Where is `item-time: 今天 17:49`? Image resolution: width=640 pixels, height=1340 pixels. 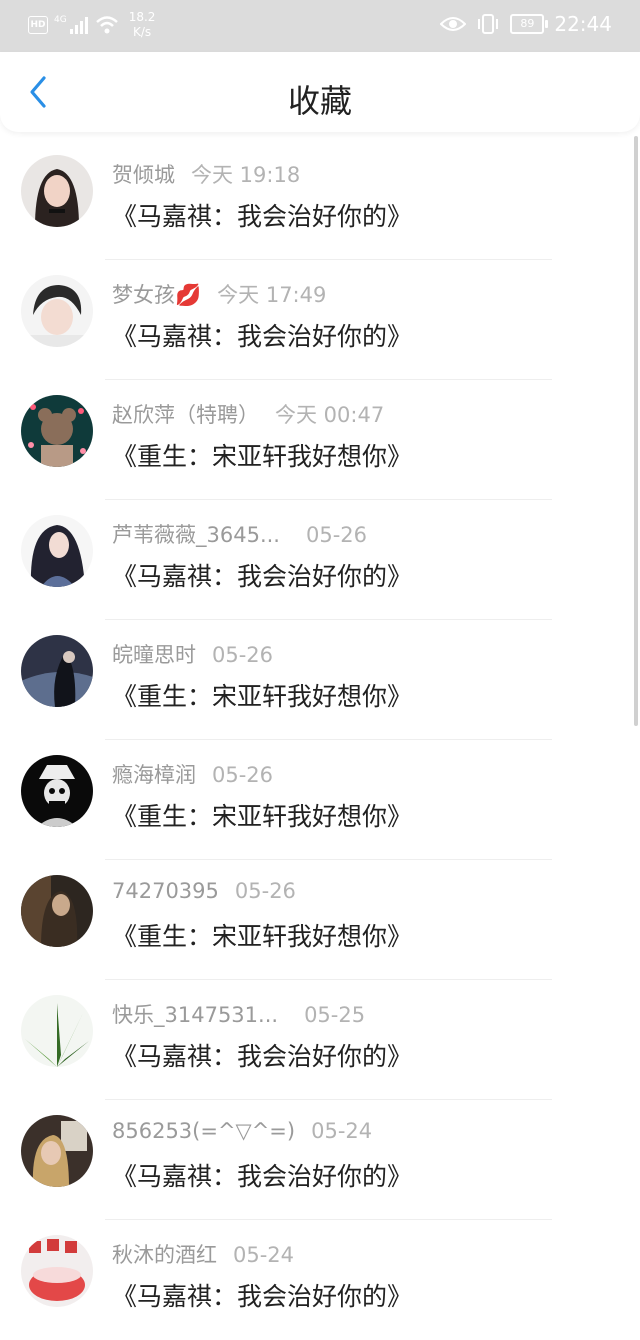
item-time: 今天 17:49 is located at coordinates (272, 295).